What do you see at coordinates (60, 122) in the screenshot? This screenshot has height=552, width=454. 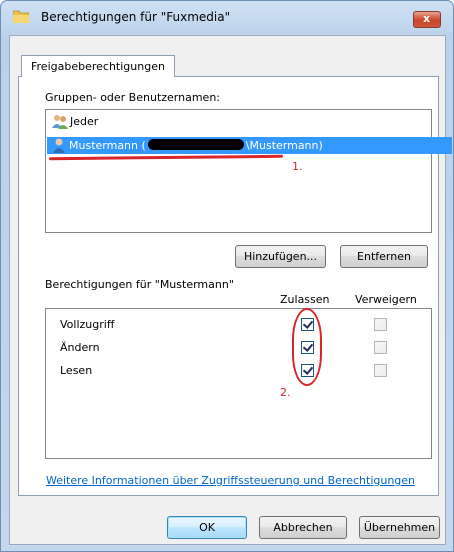 I see `users-group-icon` at bounding box center [60, 122].